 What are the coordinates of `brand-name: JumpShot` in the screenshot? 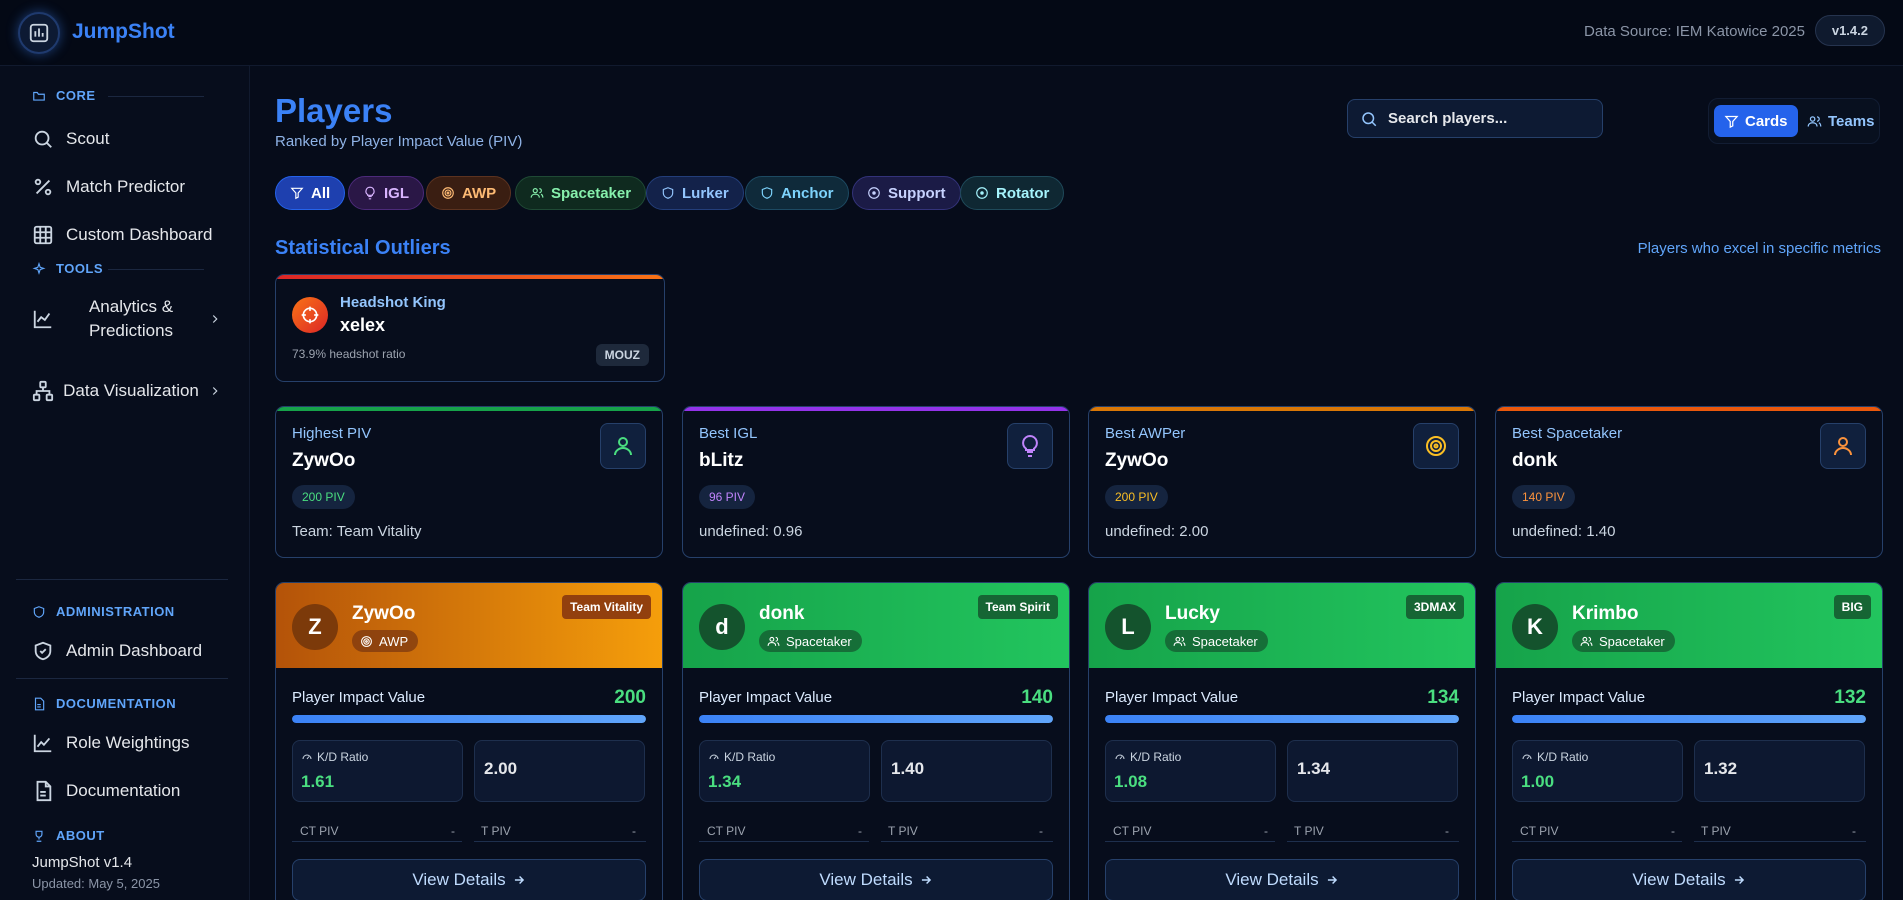 It's located at (123, 32).